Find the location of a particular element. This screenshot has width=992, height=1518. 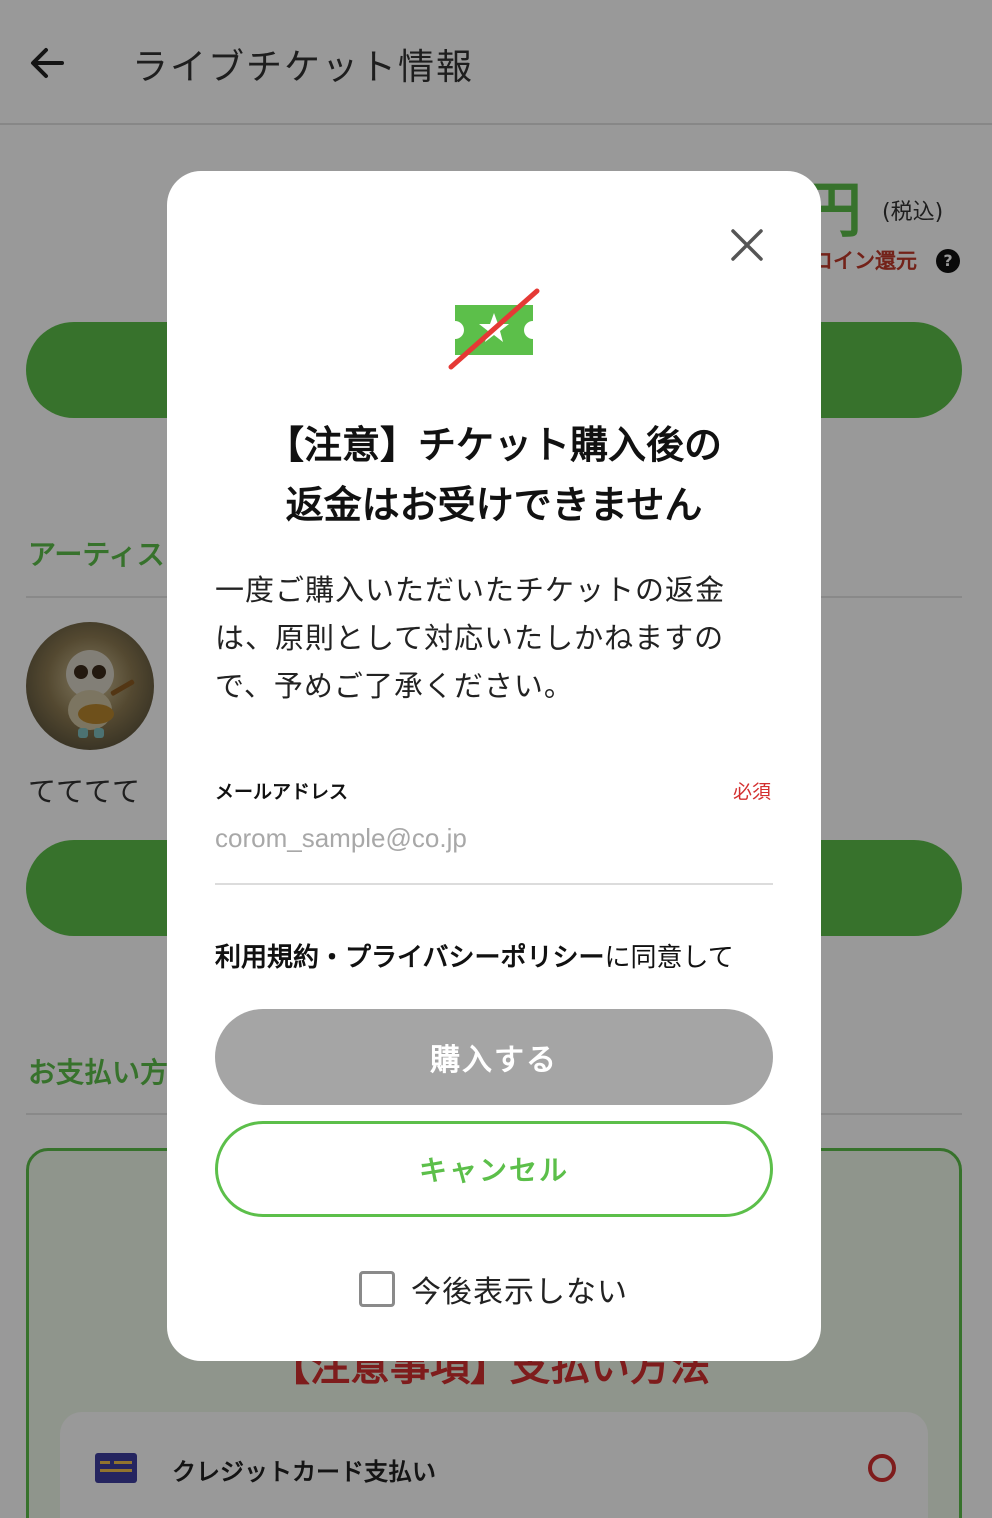

terms-agreement-text: 利用規約・プライバシーポリシーに同意して is located at coordinates (474, 955).